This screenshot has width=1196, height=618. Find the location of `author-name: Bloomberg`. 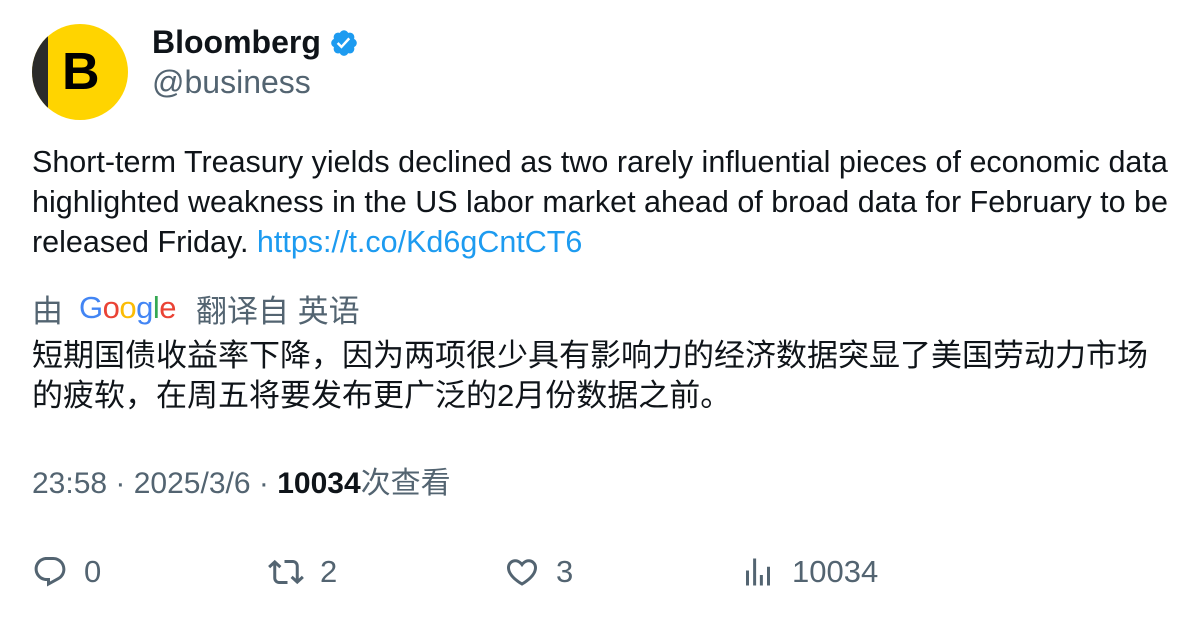

author-name: Bloomberg is located at coordinates (255, 42).